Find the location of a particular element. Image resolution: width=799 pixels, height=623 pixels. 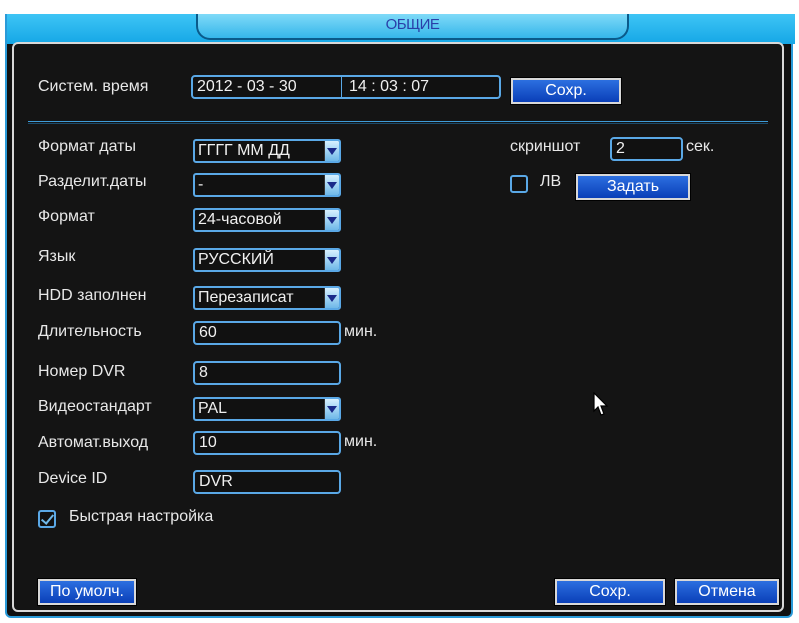

separator-shadow is located at coordinates (398, 123).